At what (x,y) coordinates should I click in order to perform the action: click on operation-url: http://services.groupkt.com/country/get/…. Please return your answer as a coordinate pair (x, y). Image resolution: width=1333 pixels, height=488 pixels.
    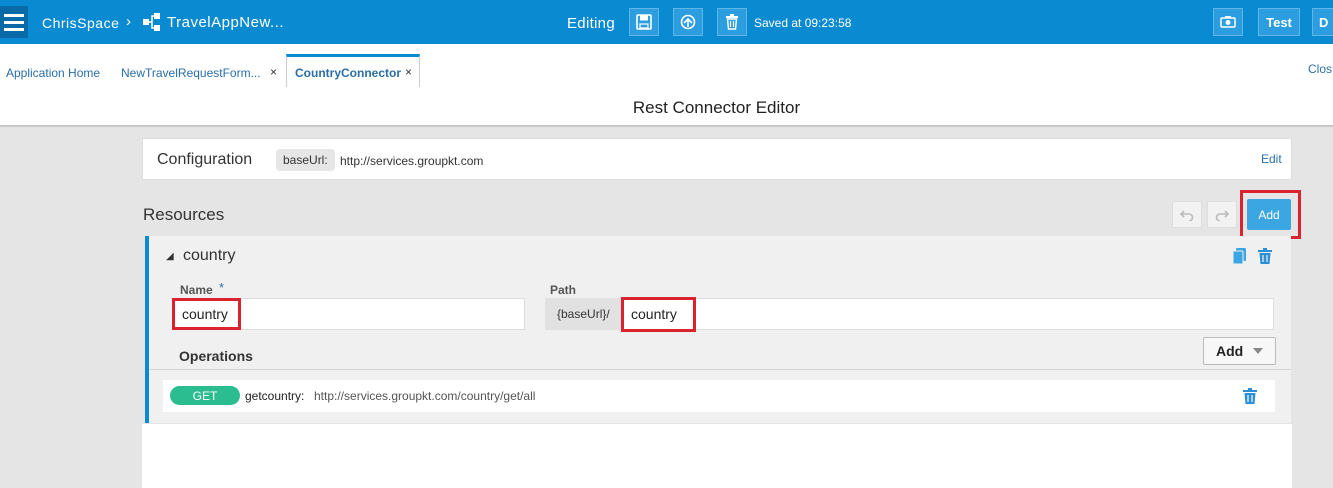
    Looking at the image, I should click on (425, 396).